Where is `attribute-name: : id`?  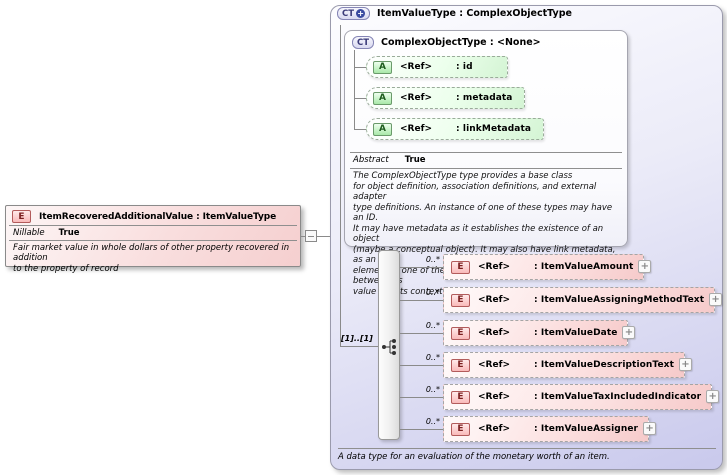
attribute-name: : id is located at coordinates (464, 67).